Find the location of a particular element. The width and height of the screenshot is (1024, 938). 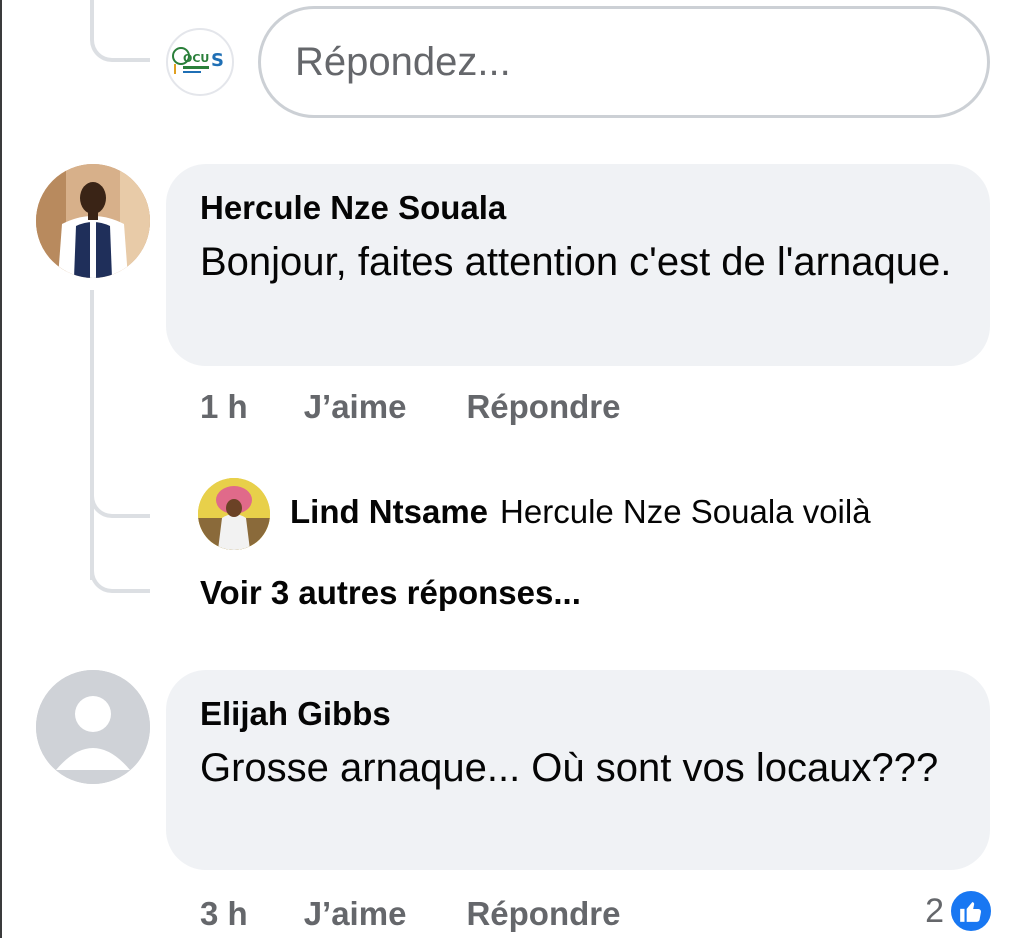

svg-text: OCU is located at coordinates (196, 58).